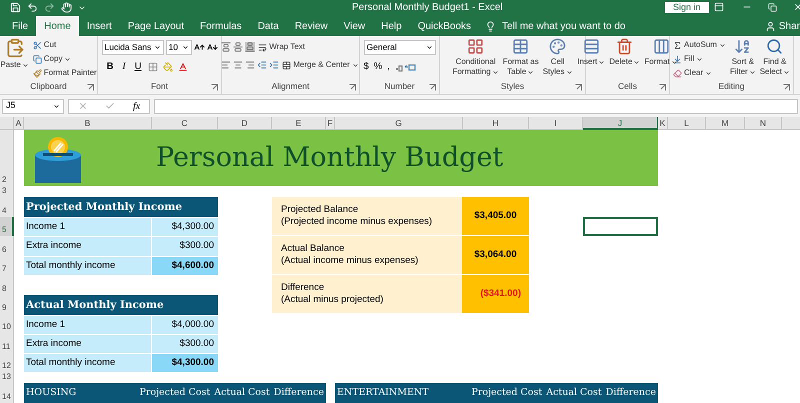 The width and height of the screenshot is (800, 403). Describe the element at coordinates (7, 377) in the screenshot. I see `row-header: 13` at that location.